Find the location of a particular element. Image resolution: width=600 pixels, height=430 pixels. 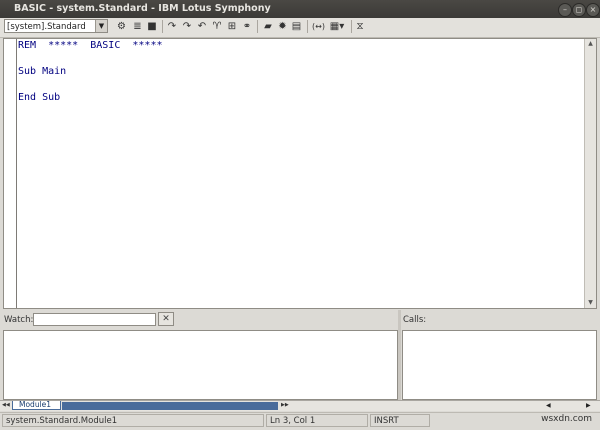

editor-horizontal-scrollbar: ◀ ▶ is located at coordinates (445, 405).